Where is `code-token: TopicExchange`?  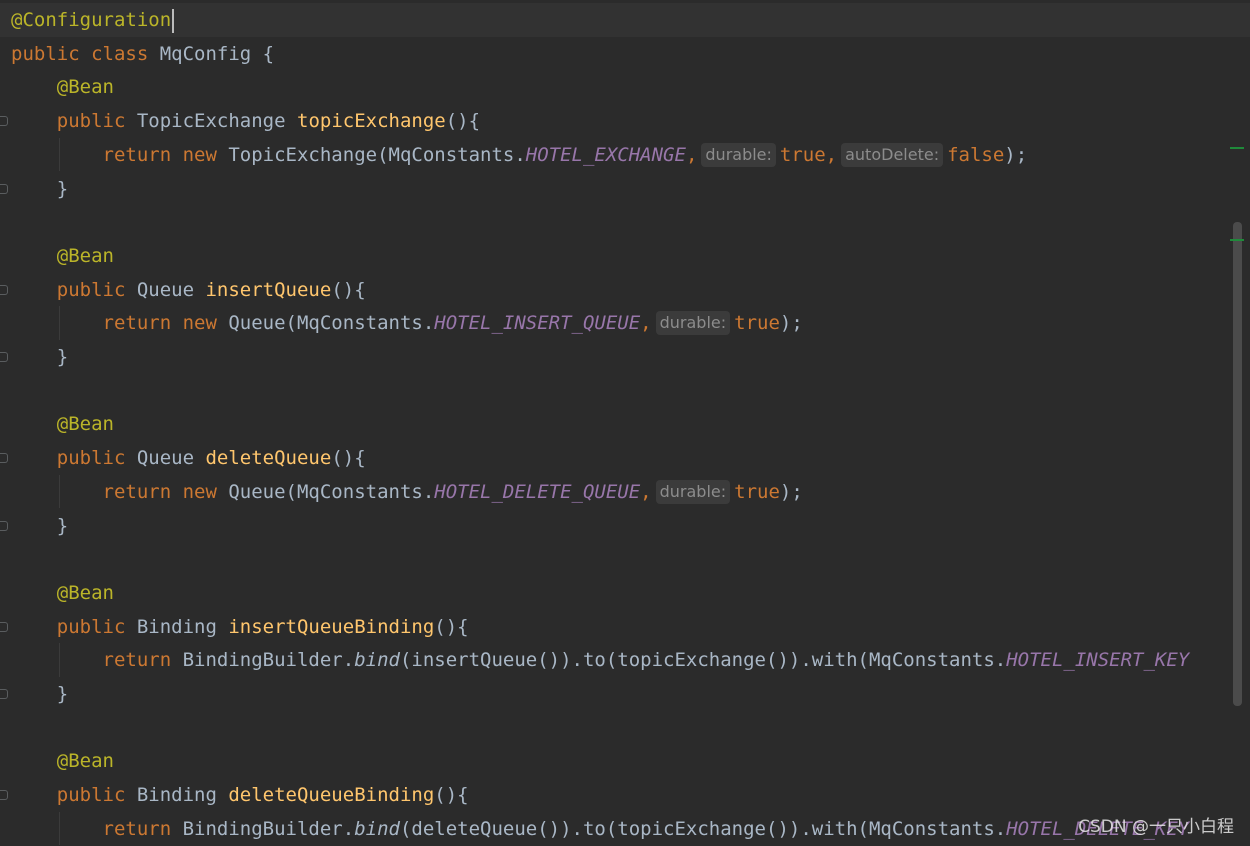
code-token: TopicExchange is located at coordinates (216, 121).